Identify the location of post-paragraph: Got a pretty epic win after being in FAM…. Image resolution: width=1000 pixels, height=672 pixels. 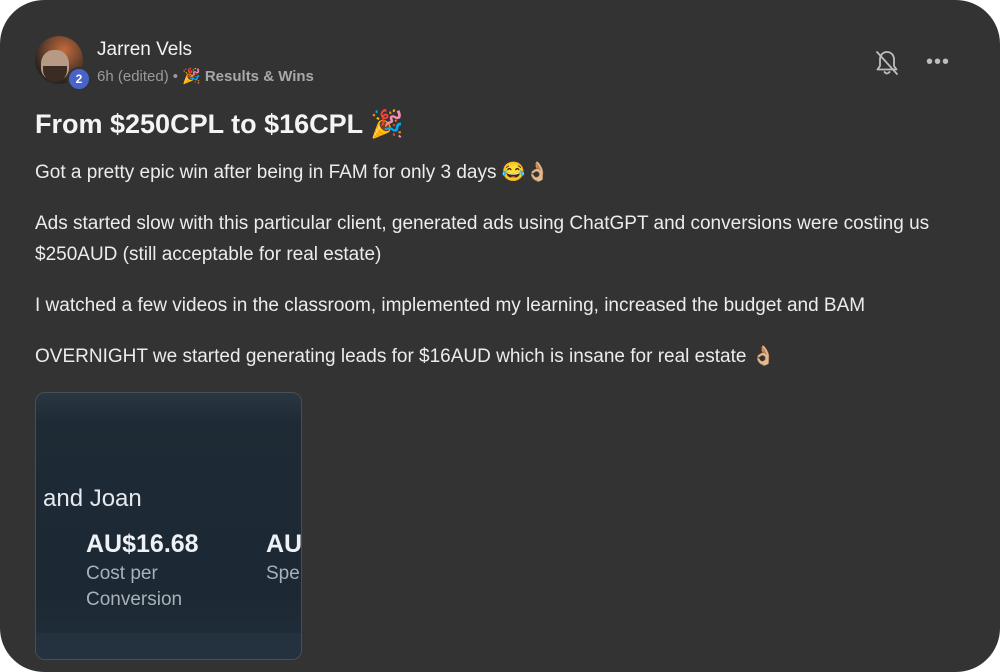
(292, 172).